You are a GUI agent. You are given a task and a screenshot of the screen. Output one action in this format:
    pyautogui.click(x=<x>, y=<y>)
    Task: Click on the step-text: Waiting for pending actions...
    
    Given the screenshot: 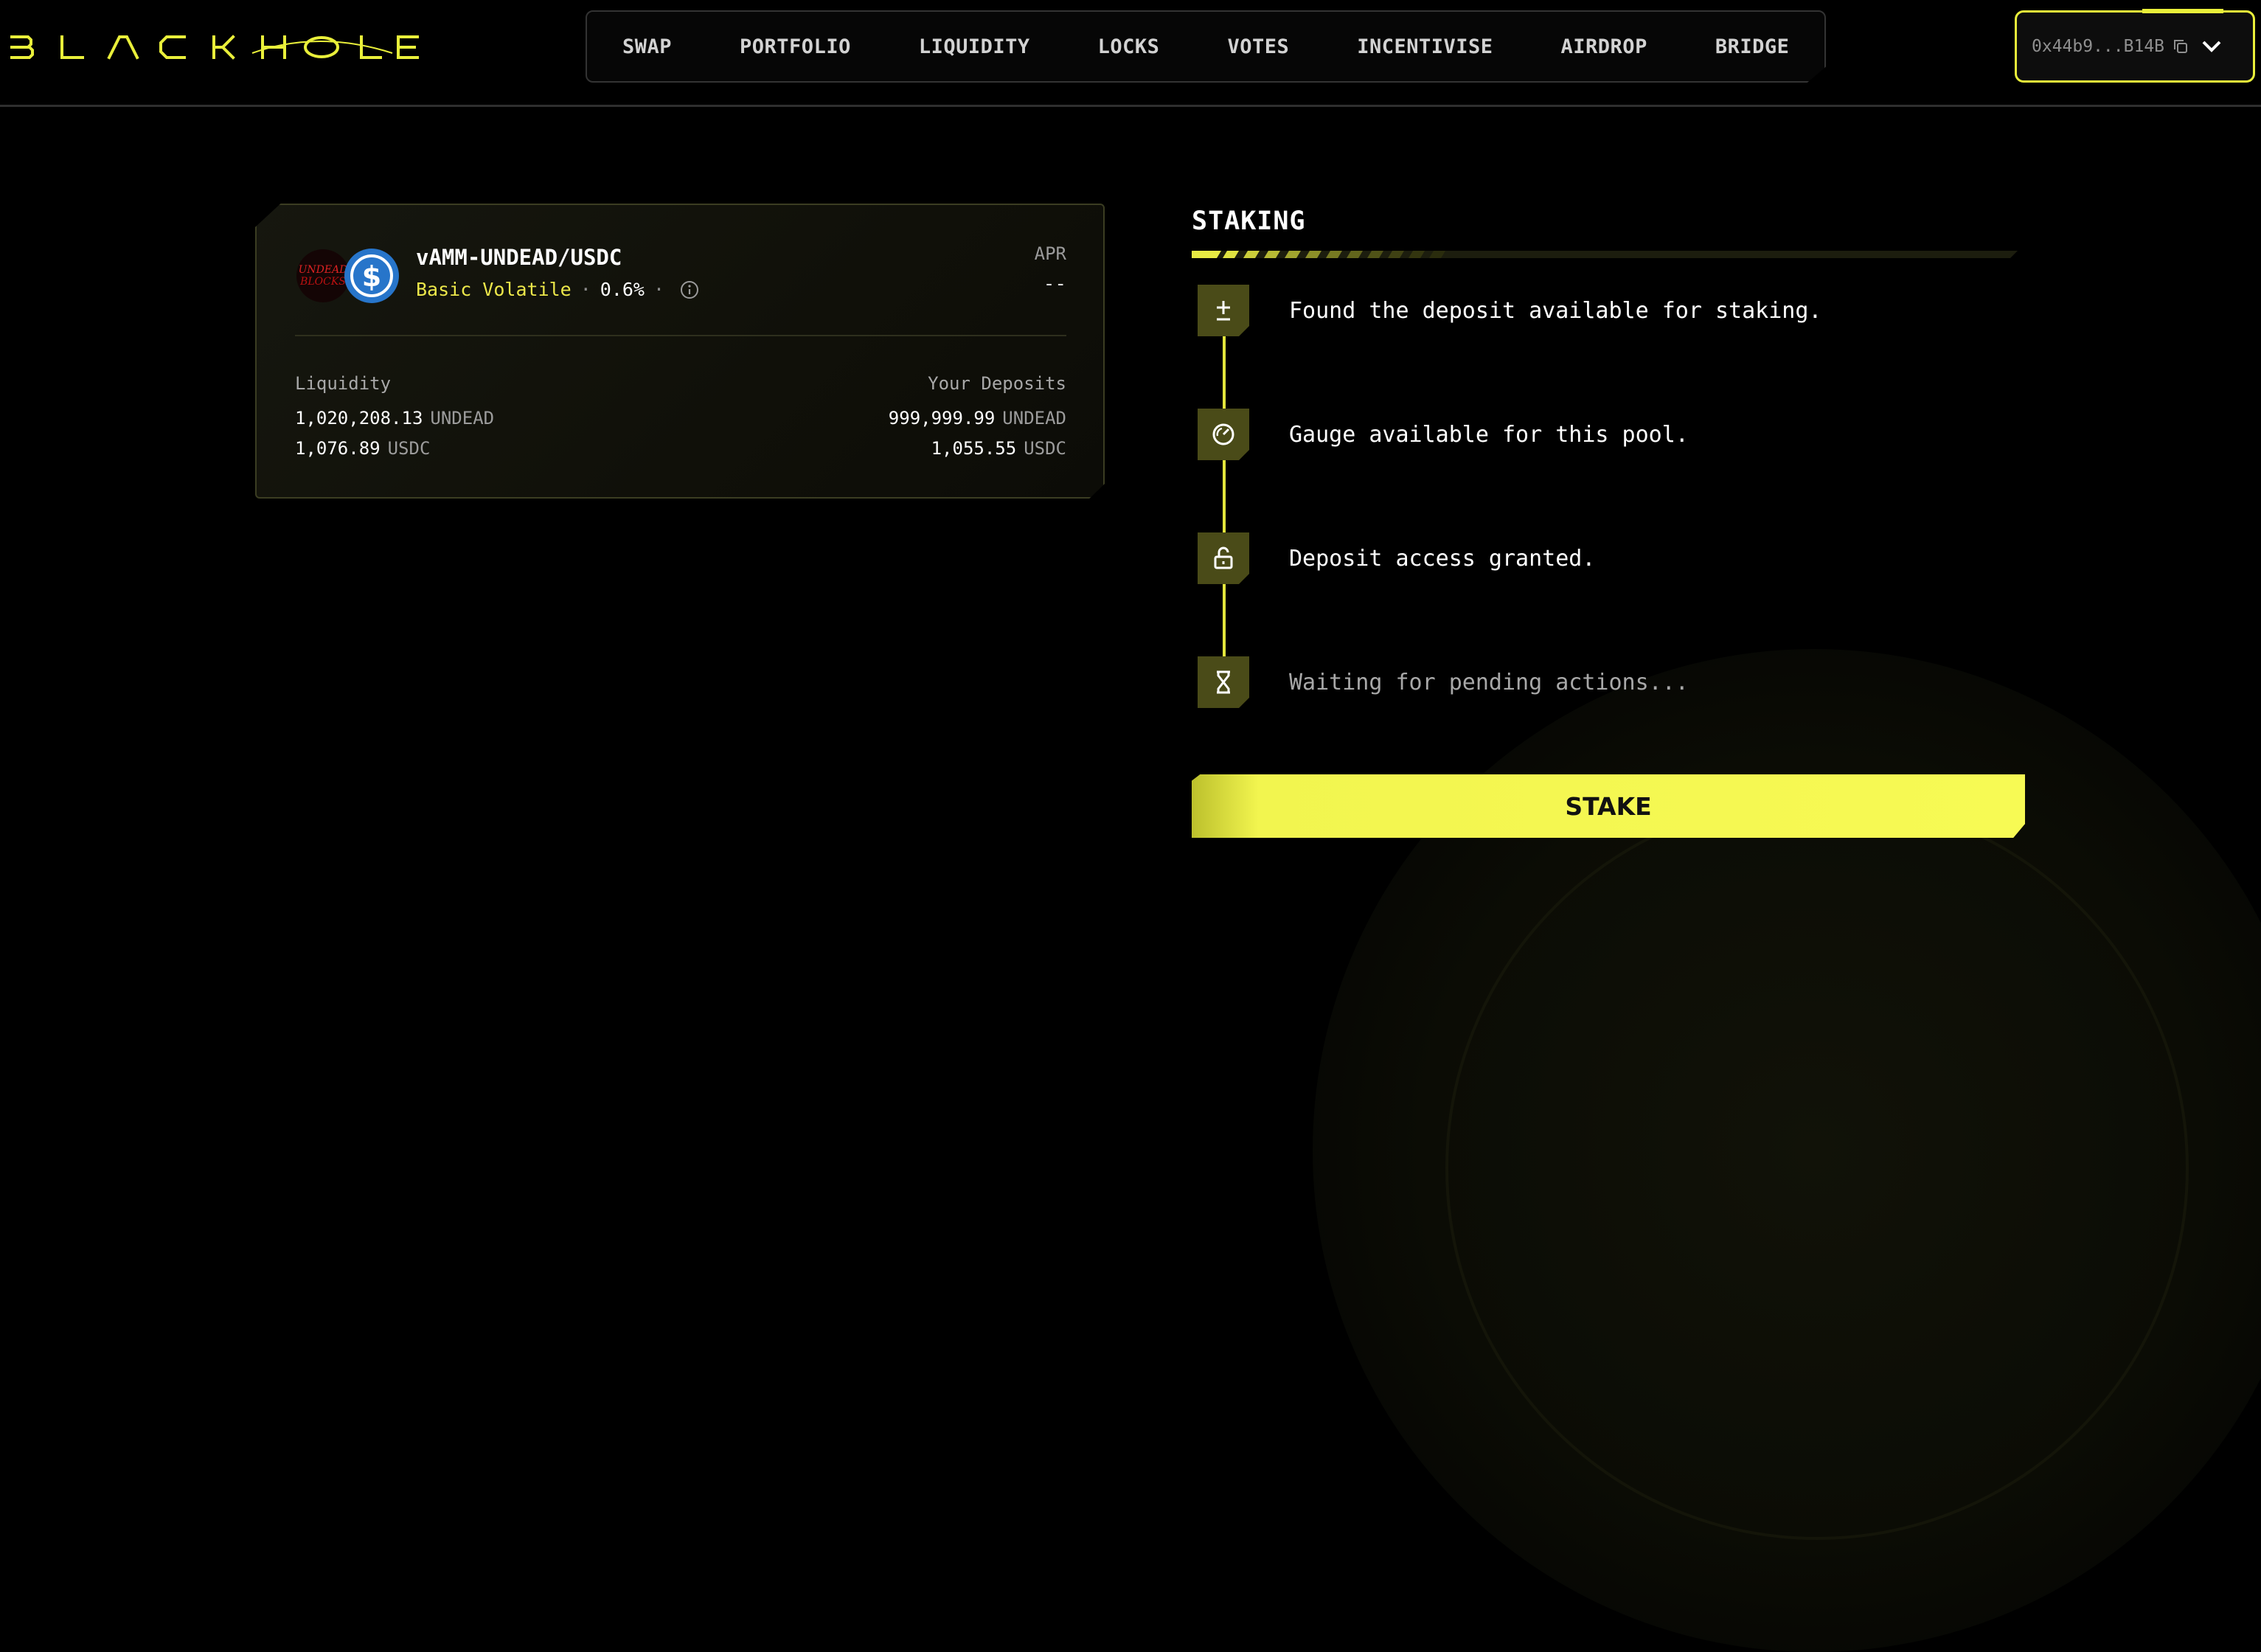 What is the action you would take?
    pyautogui.click(x=1489, y=682)
    